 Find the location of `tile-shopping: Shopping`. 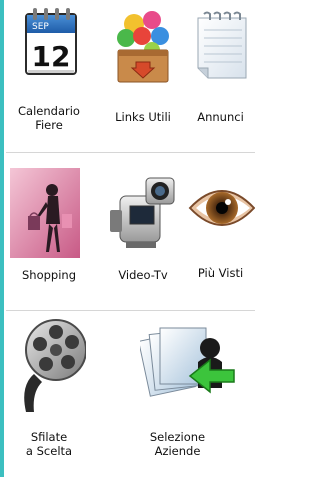

tile-shopping: Shopping is located at coordinates (49, 233).